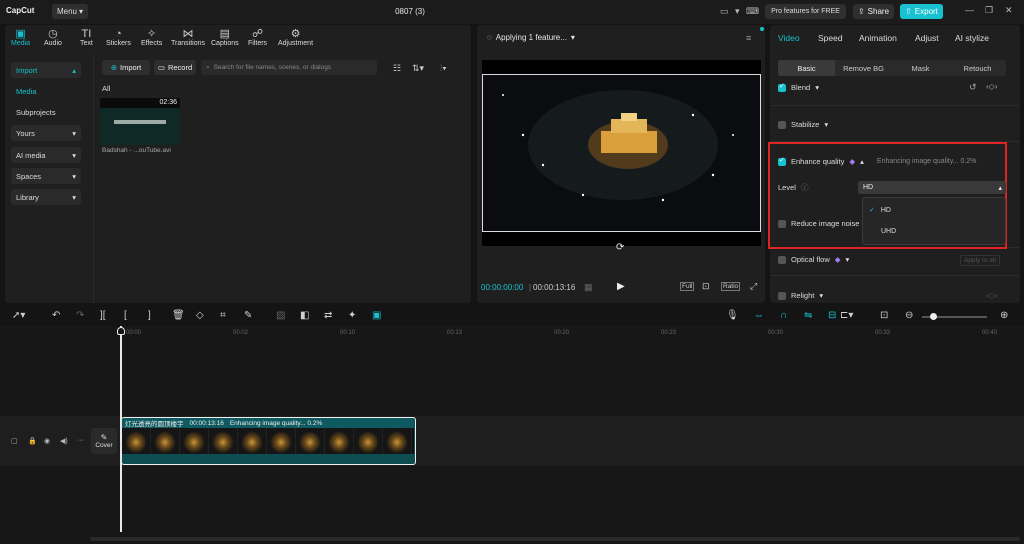 The height and width of the screenshot is (544, 1024). Describe the element at coordinates (909, 315) in the screenshot. I see `zoom-out-icon: ⊖` at that location.